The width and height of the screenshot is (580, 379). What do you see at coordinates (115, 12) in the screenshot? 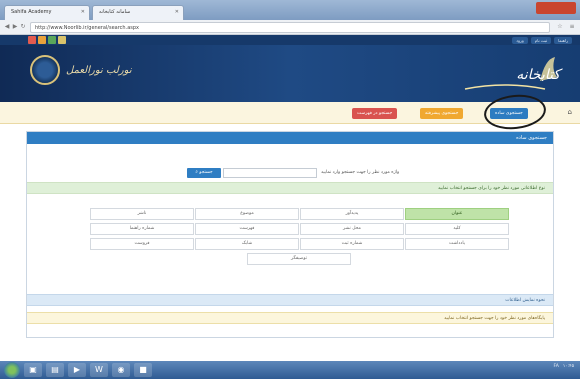
I see `tab-label: سامانه کتابخانه` at bounding box center [115, 12].